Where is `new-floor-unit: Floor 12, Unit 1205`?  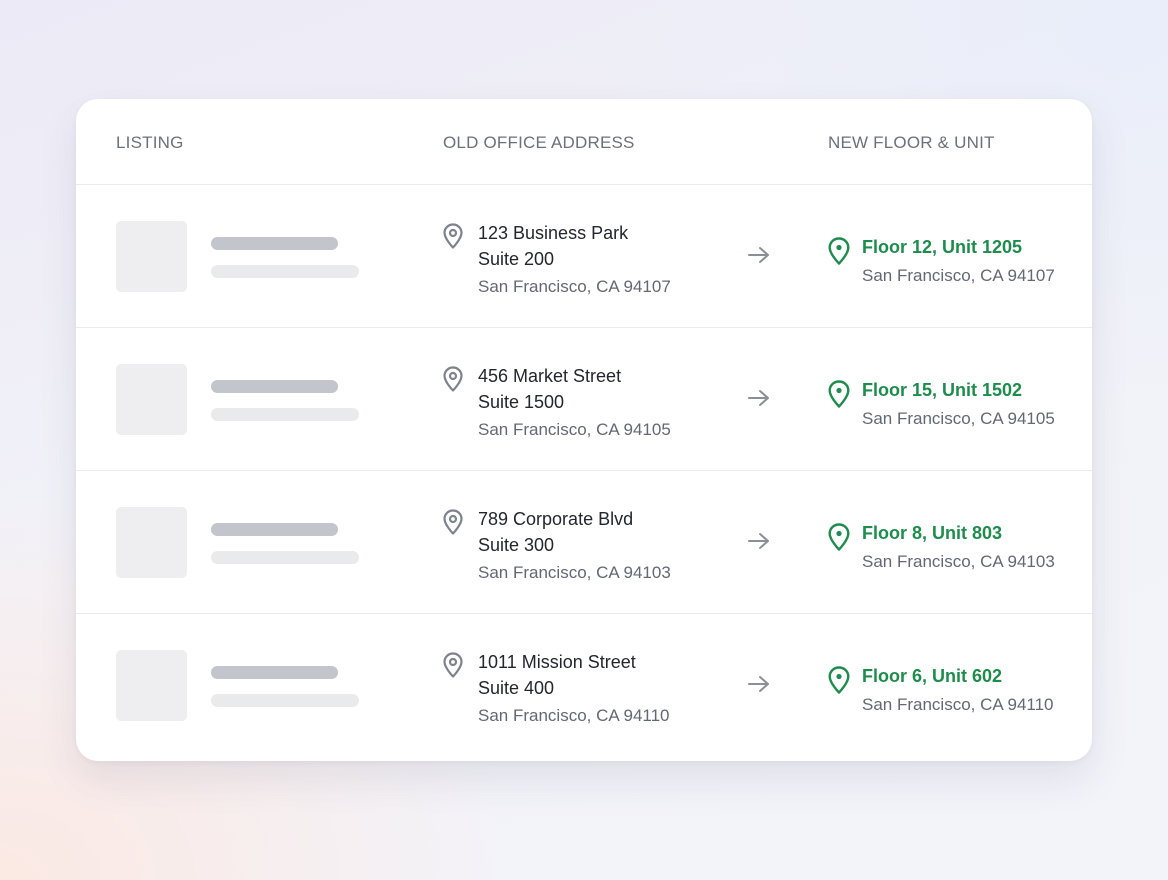
new-floor-unit: Floor 12, Unit 1205 is located at coordinates (942, 247).